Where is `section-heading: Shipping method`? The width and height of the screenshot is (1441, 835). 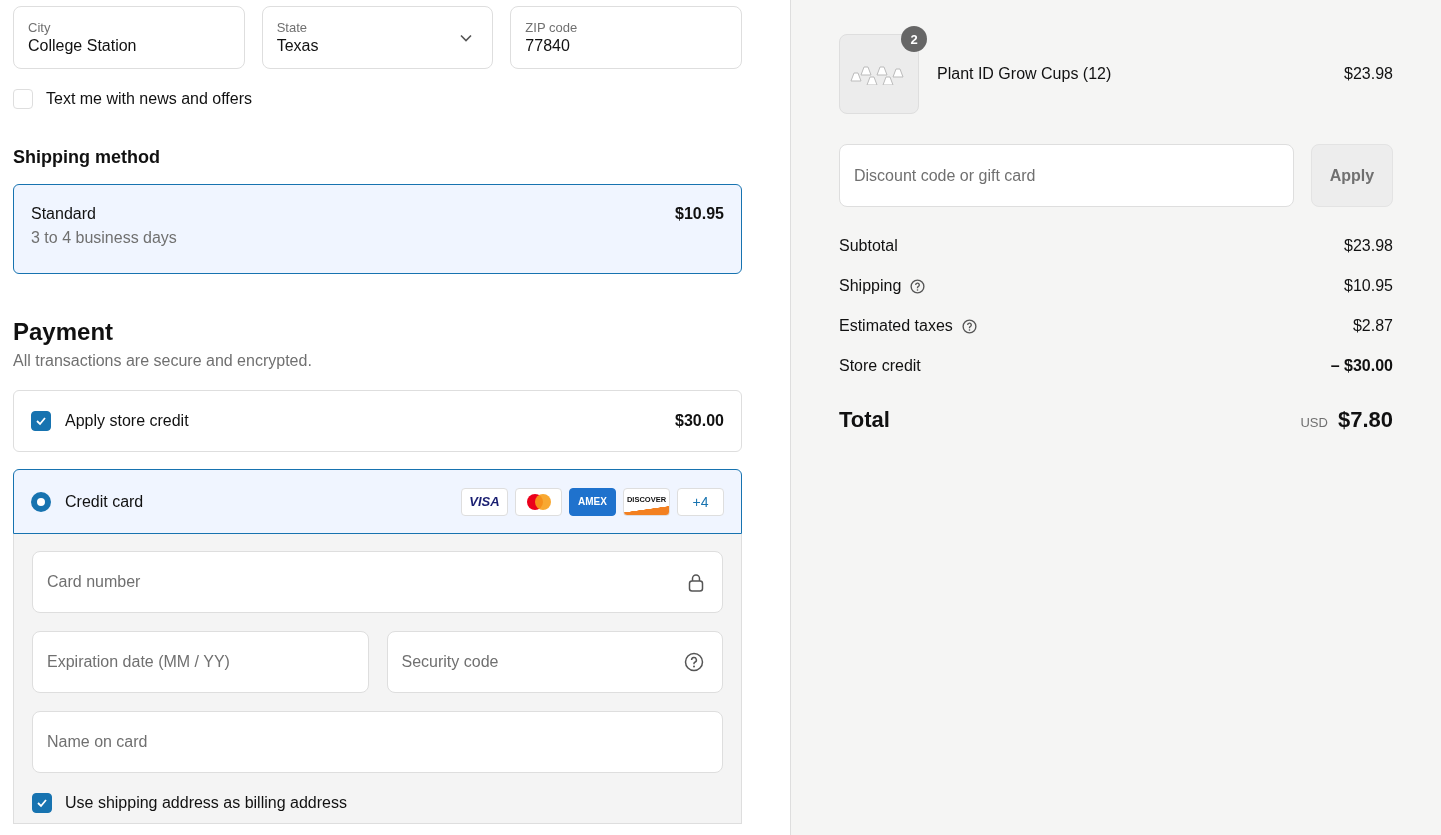
section-heading: Shipping method is located at coordinates (87, 157).